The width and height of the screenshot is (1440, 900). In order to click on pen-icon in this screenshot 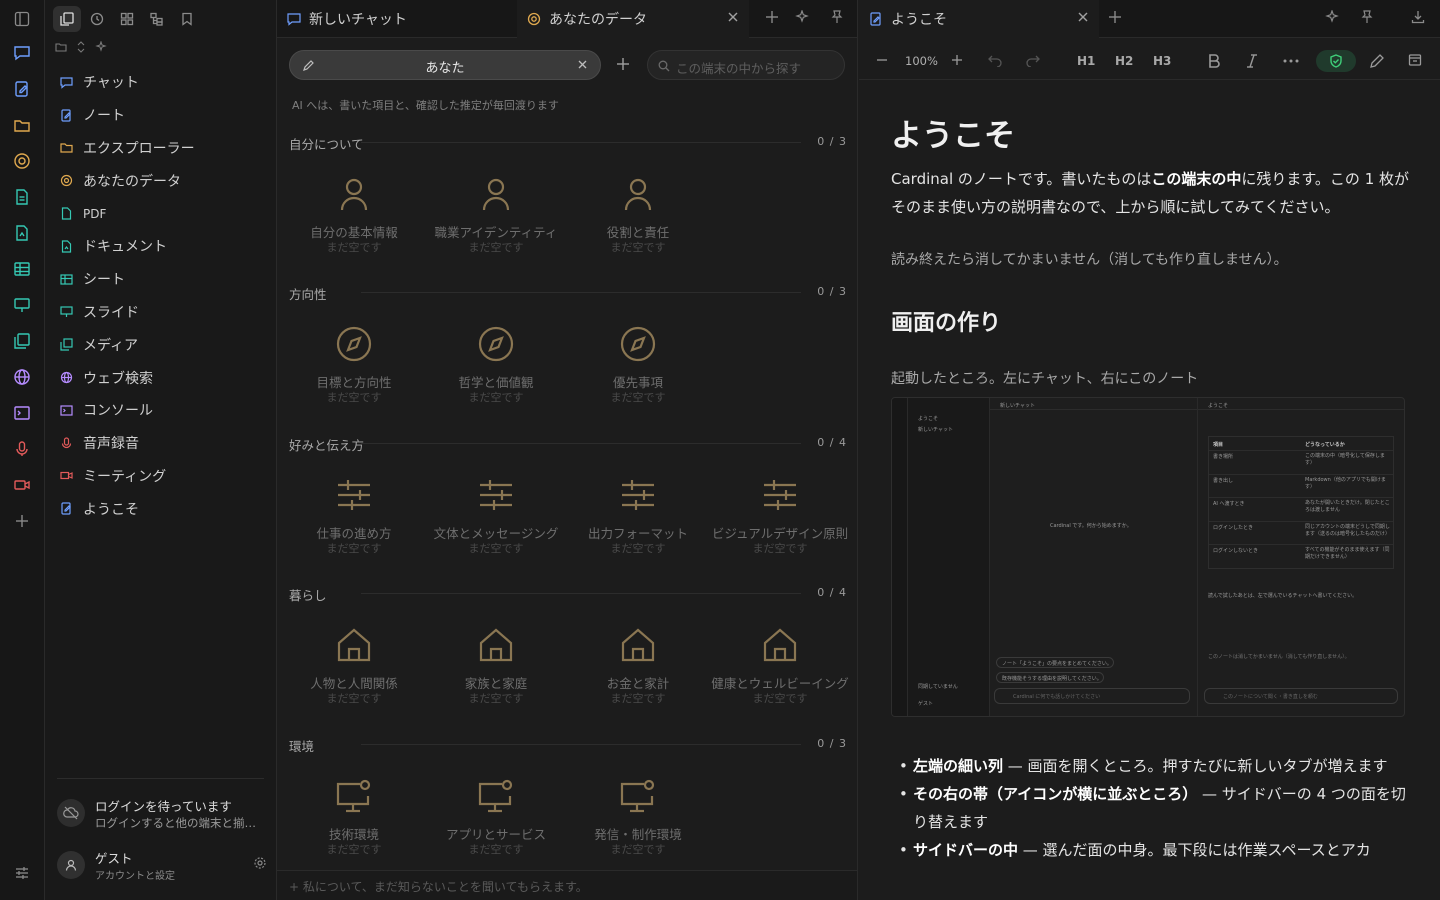, I will do `click(1377, 61)`.